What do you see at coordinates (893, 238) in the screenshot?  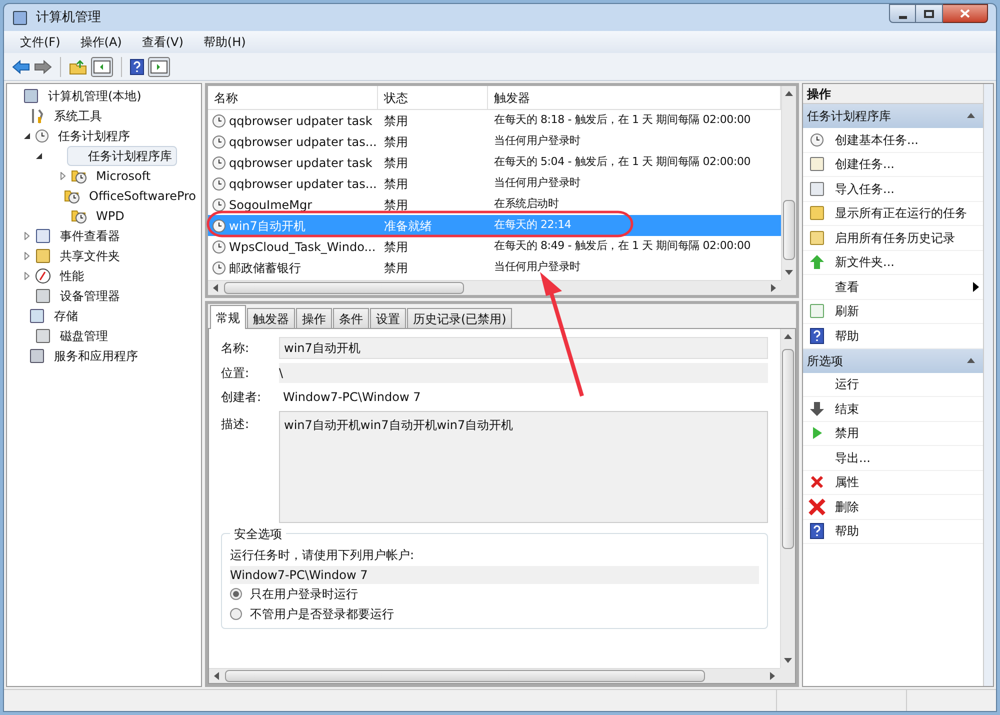 I see `action-item: 启用所有任务历史记录` at bounding box center [893, 238].